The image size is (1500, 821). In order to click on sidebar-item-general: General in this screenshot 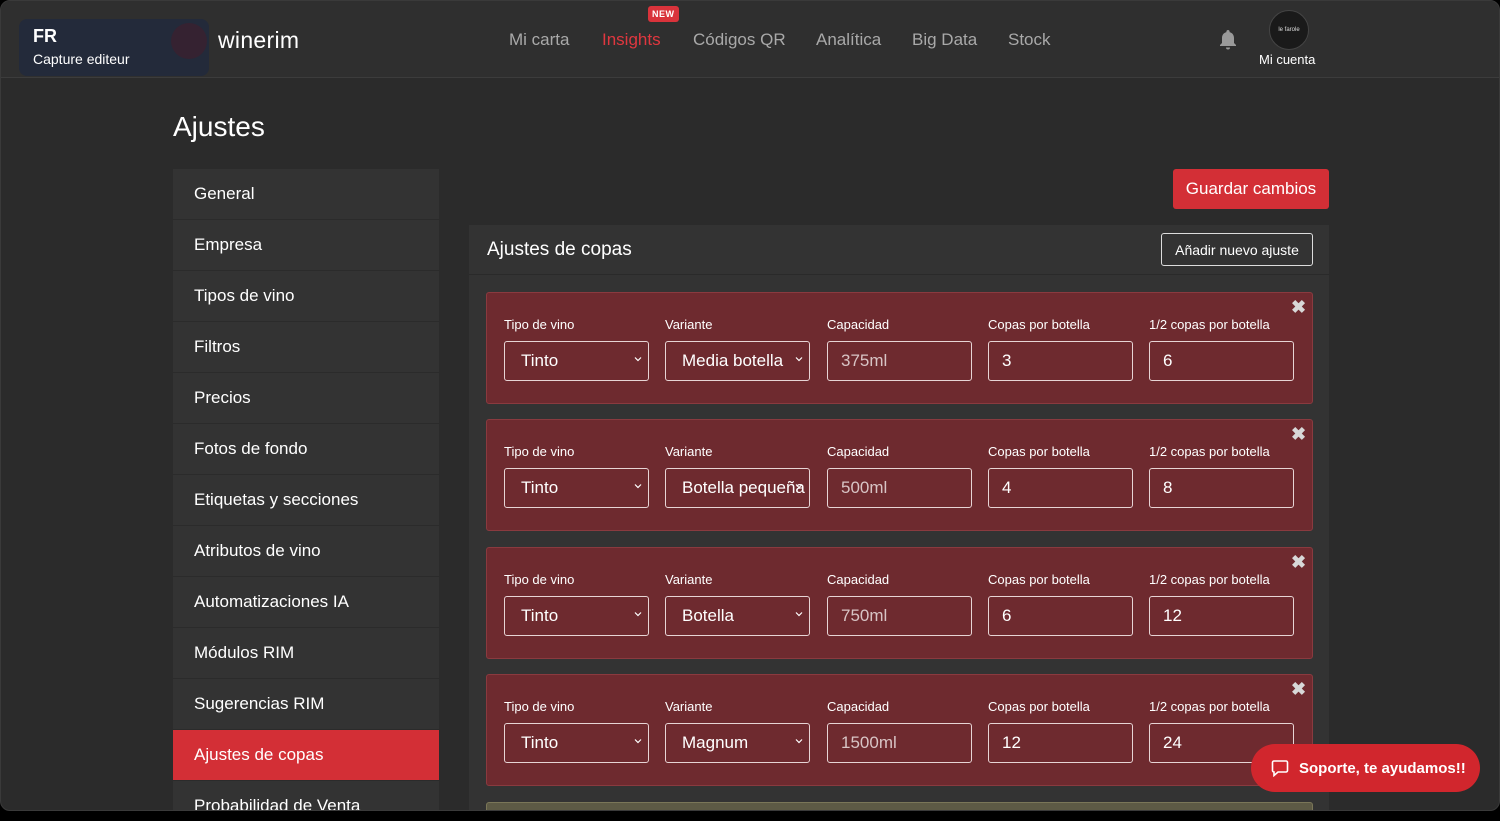, I will do `click(306, 194)`.